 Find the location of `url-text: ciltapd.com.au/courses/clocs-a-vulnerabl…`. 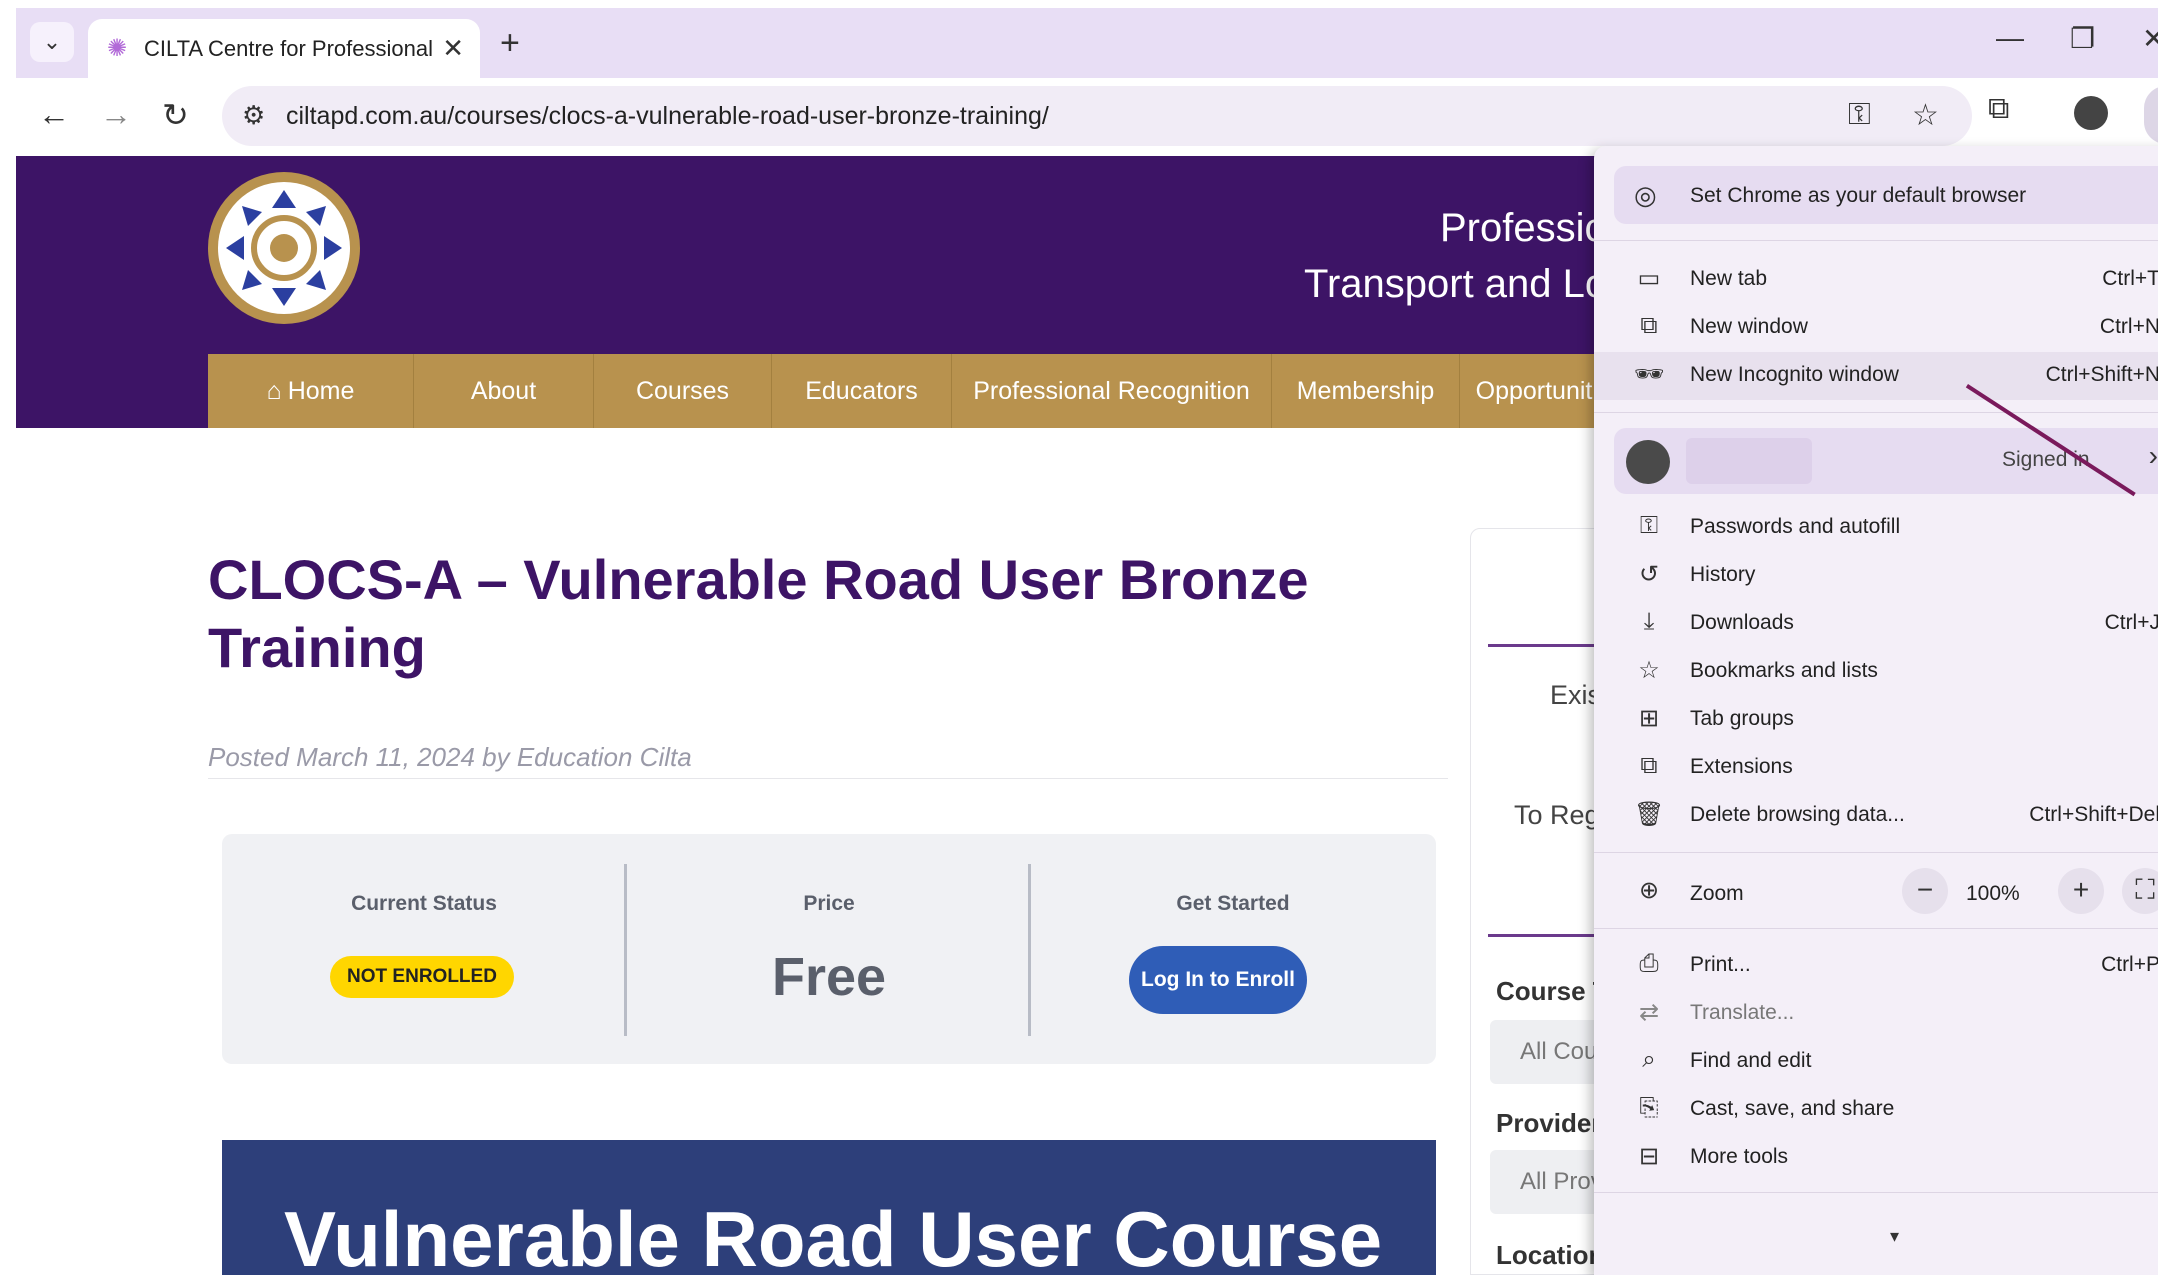

url-text: ciltapd.com.au/courses/clocs-a-vulnerabl… is located at coordinates (667, 116).